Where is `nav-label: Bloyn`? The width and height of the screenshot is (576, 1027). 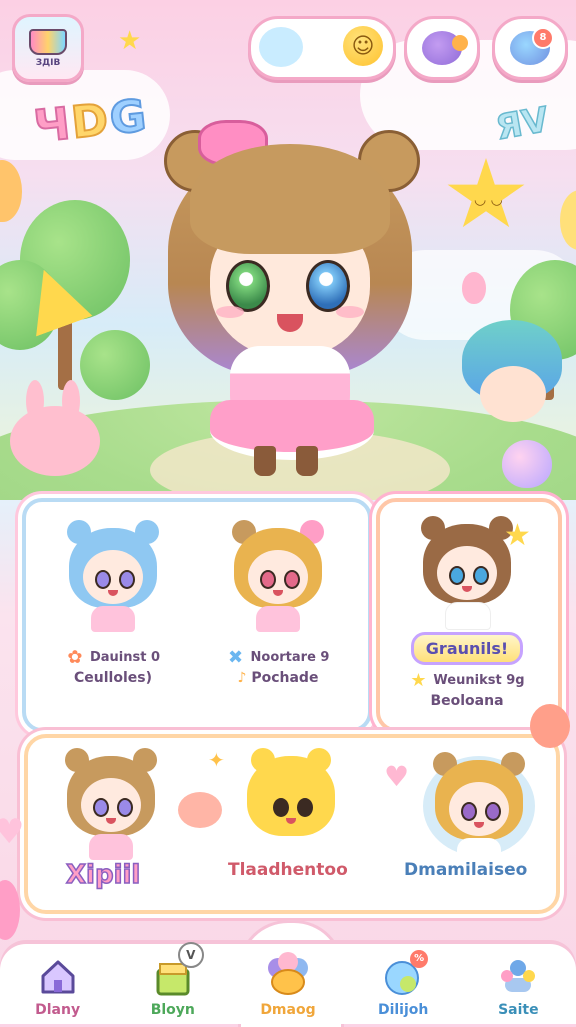
nav-label: Bloyn is located at coordinates (172, 1010).